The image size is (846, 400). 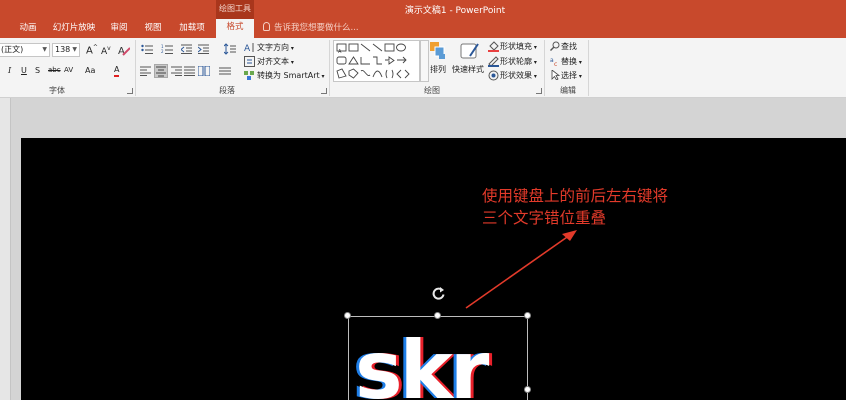 I want to click on font-size-value: 138, so click(x=63, y=49).